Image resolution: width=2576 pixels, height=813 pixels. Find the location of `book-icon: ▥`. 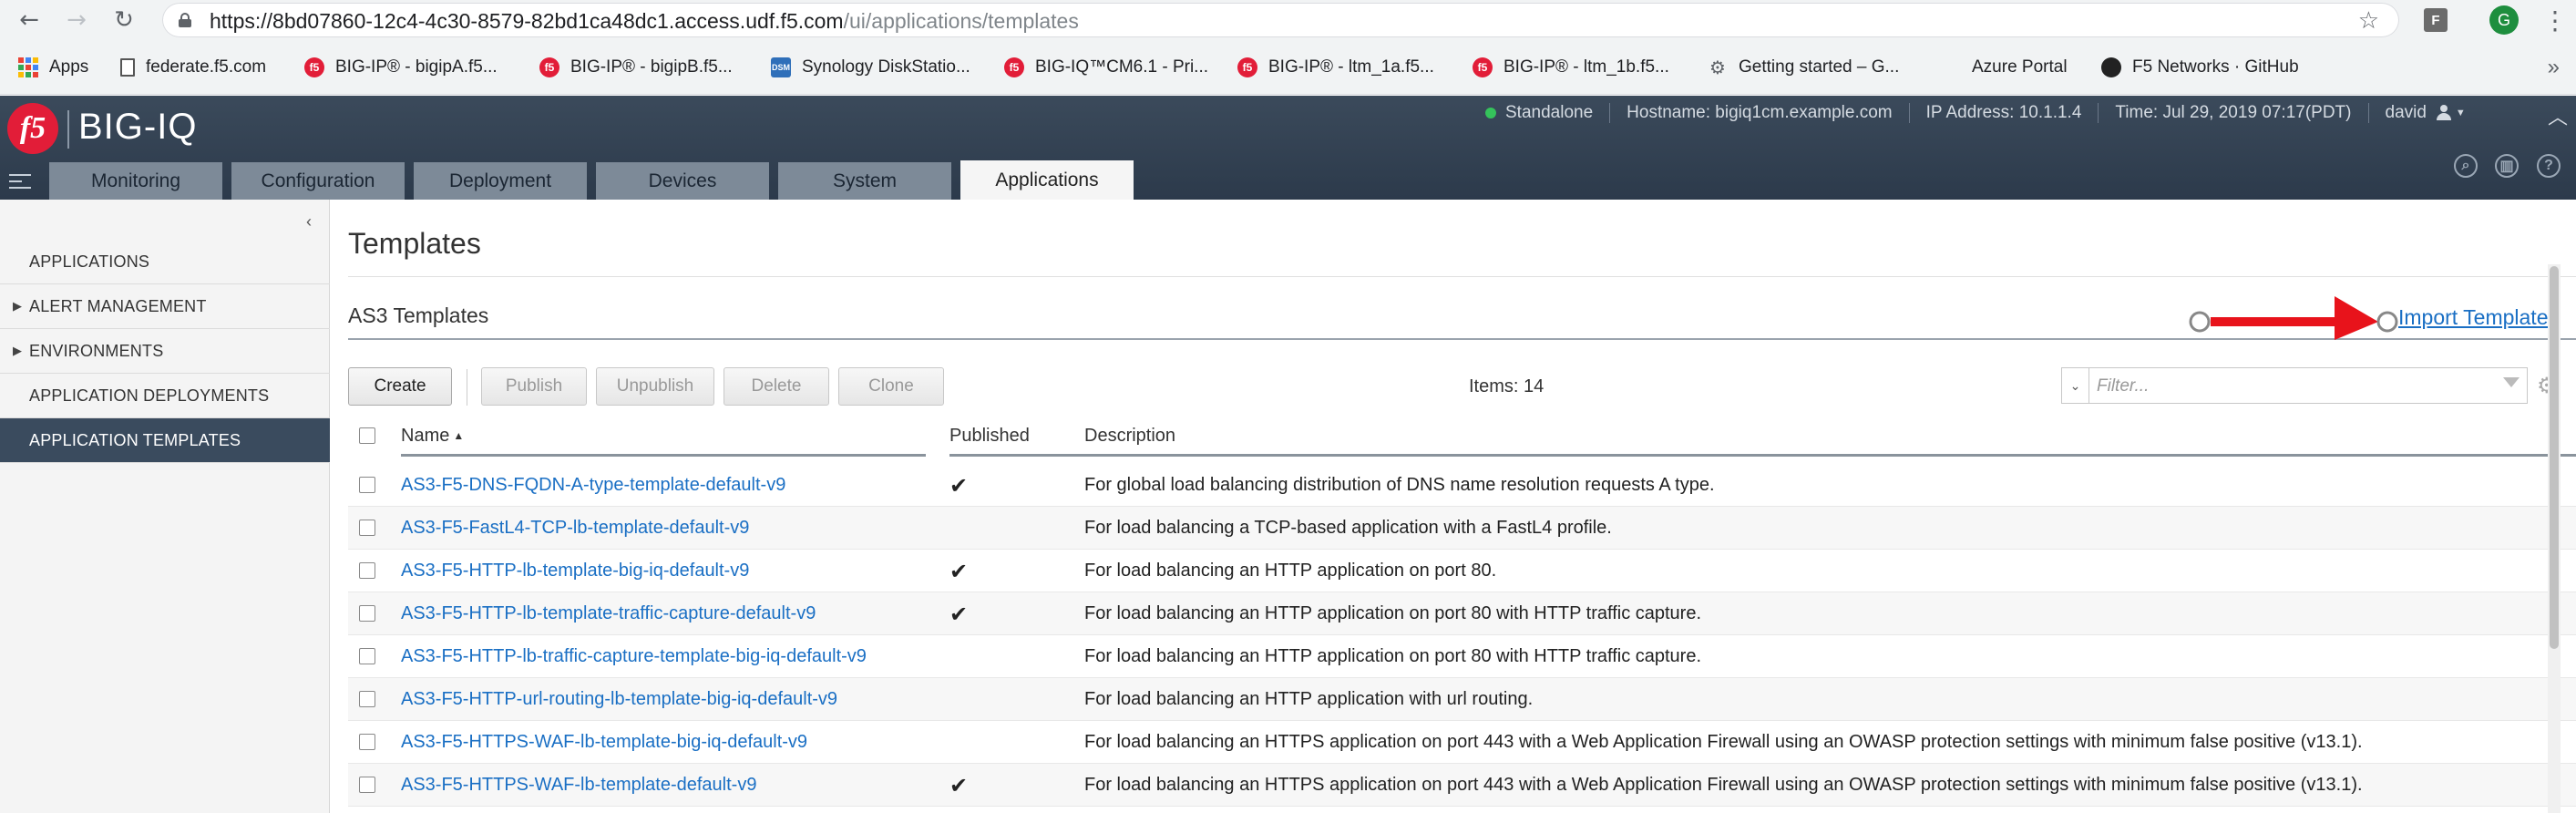

book-icon: ▥ is located at coordinates (2507, 166).